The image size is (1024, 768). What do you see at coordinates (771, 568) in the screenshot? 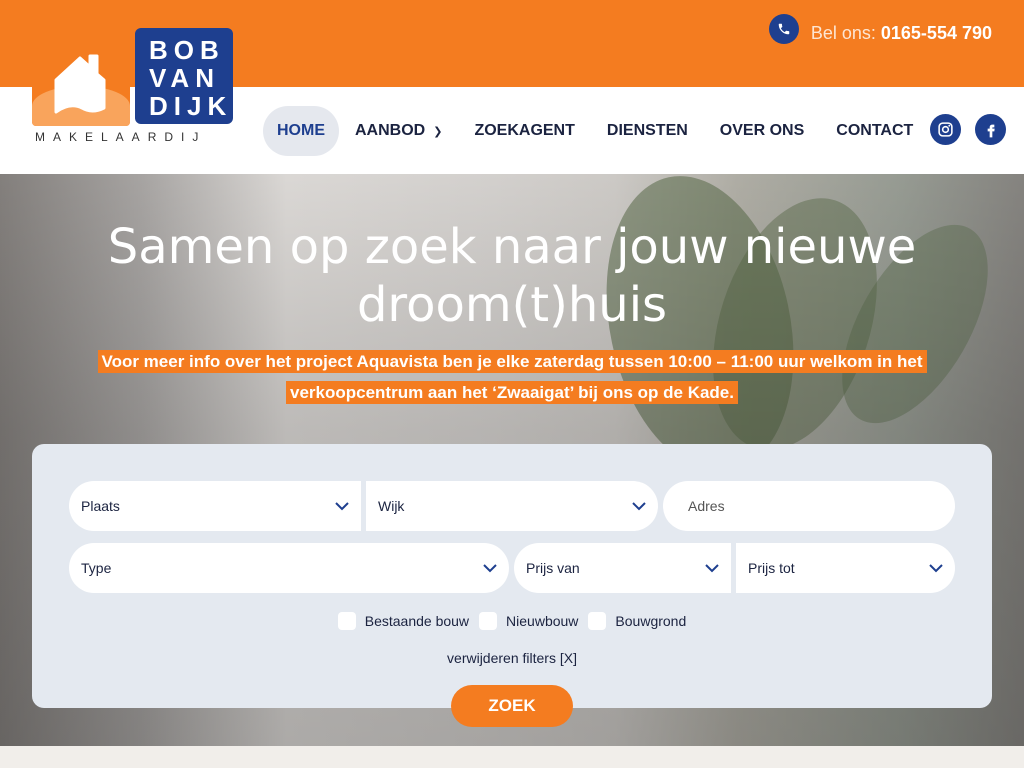
I see `prijs-tot-label: Prijs tot` at bounding box center [771, 568].